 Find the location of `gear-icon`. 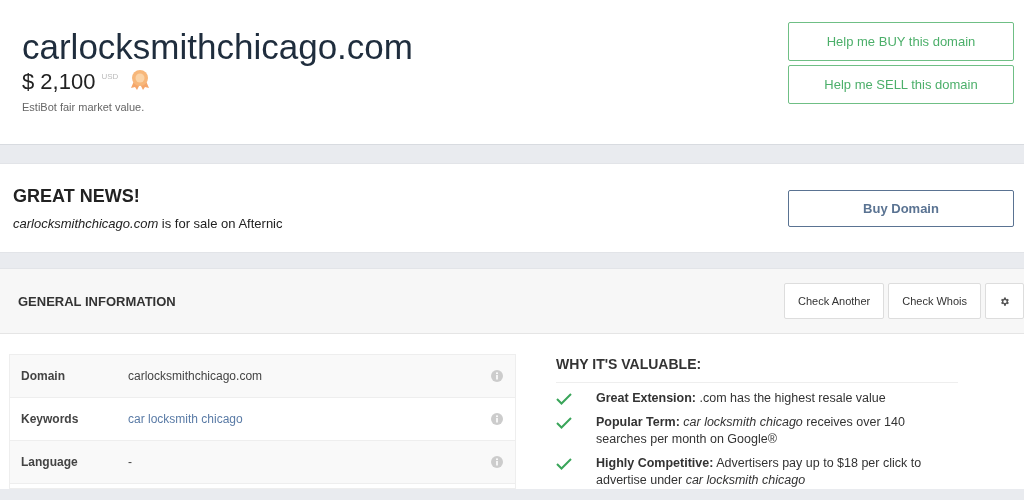

gear-icon is located at coordinates (1004, 301).